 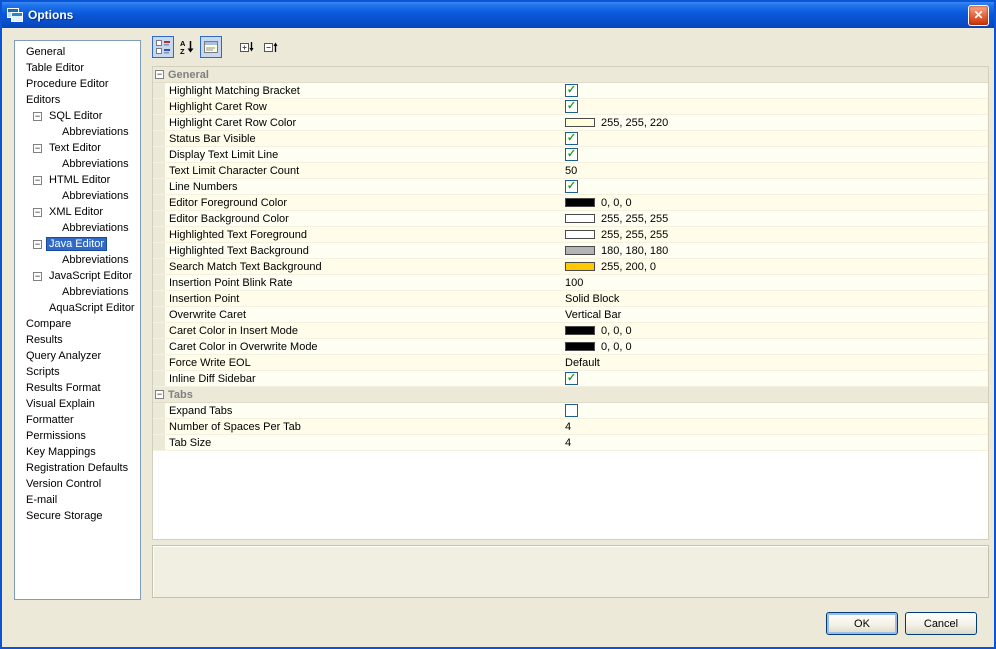 I want to click on sidebar-item-label: JavaScript Editor, so click(x=91, y=276).